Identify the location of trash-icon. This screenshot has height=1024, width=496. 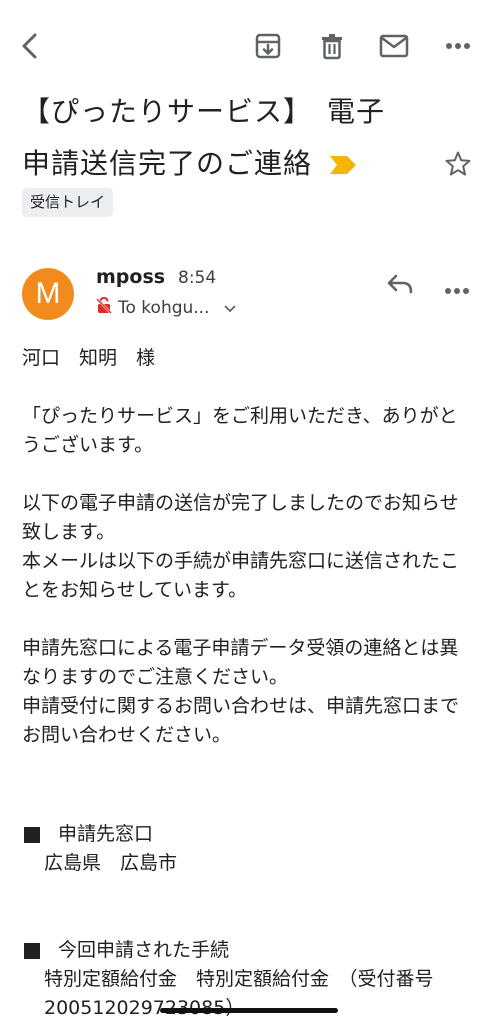
(332, 46).